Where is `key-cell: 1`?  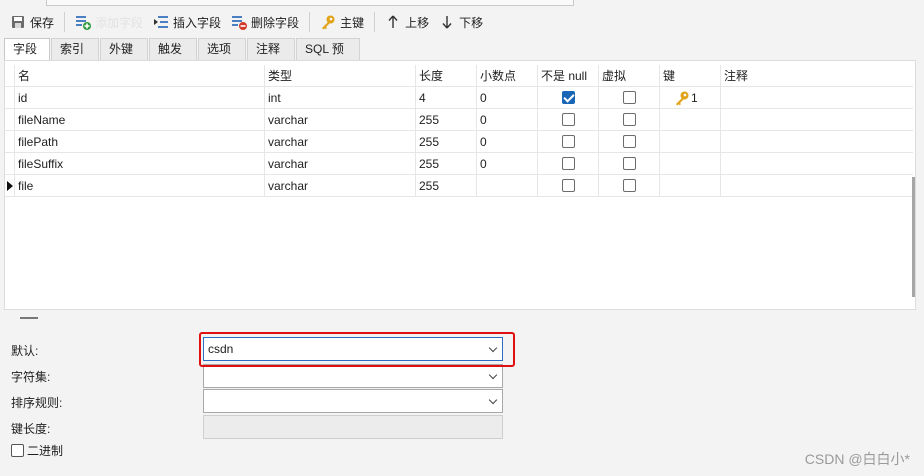
key-cell: 1 is located at coordinates (690, 98).